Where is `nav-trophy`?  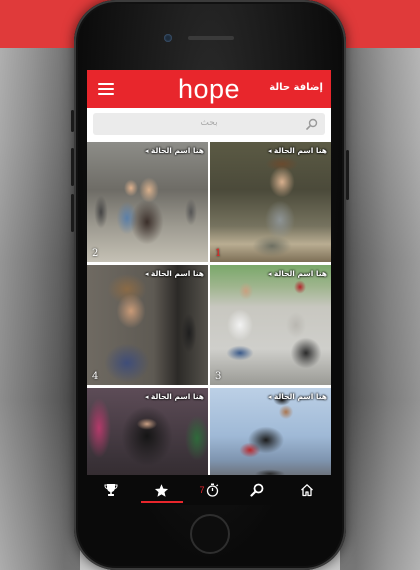 nav-trophy is located at coordinates (111, 490).